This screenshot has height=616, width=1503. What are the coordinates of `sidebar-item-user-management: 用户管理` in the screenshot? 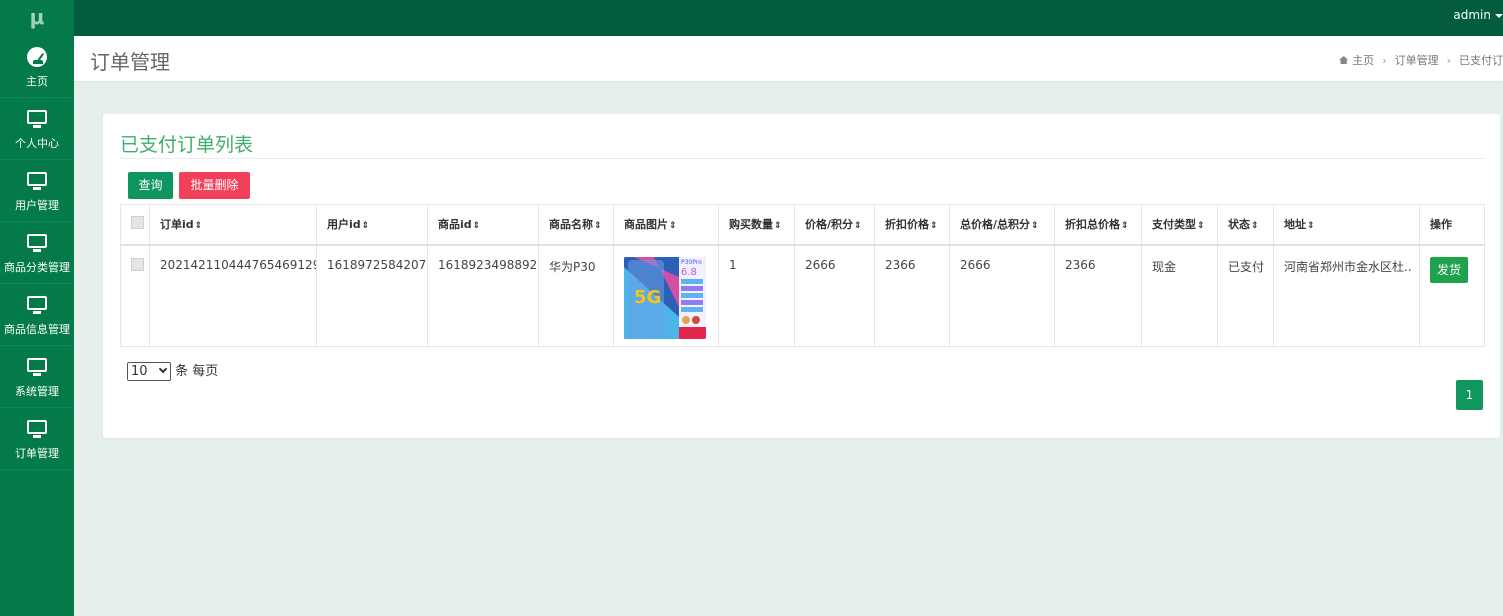 It's located at (37, 191).